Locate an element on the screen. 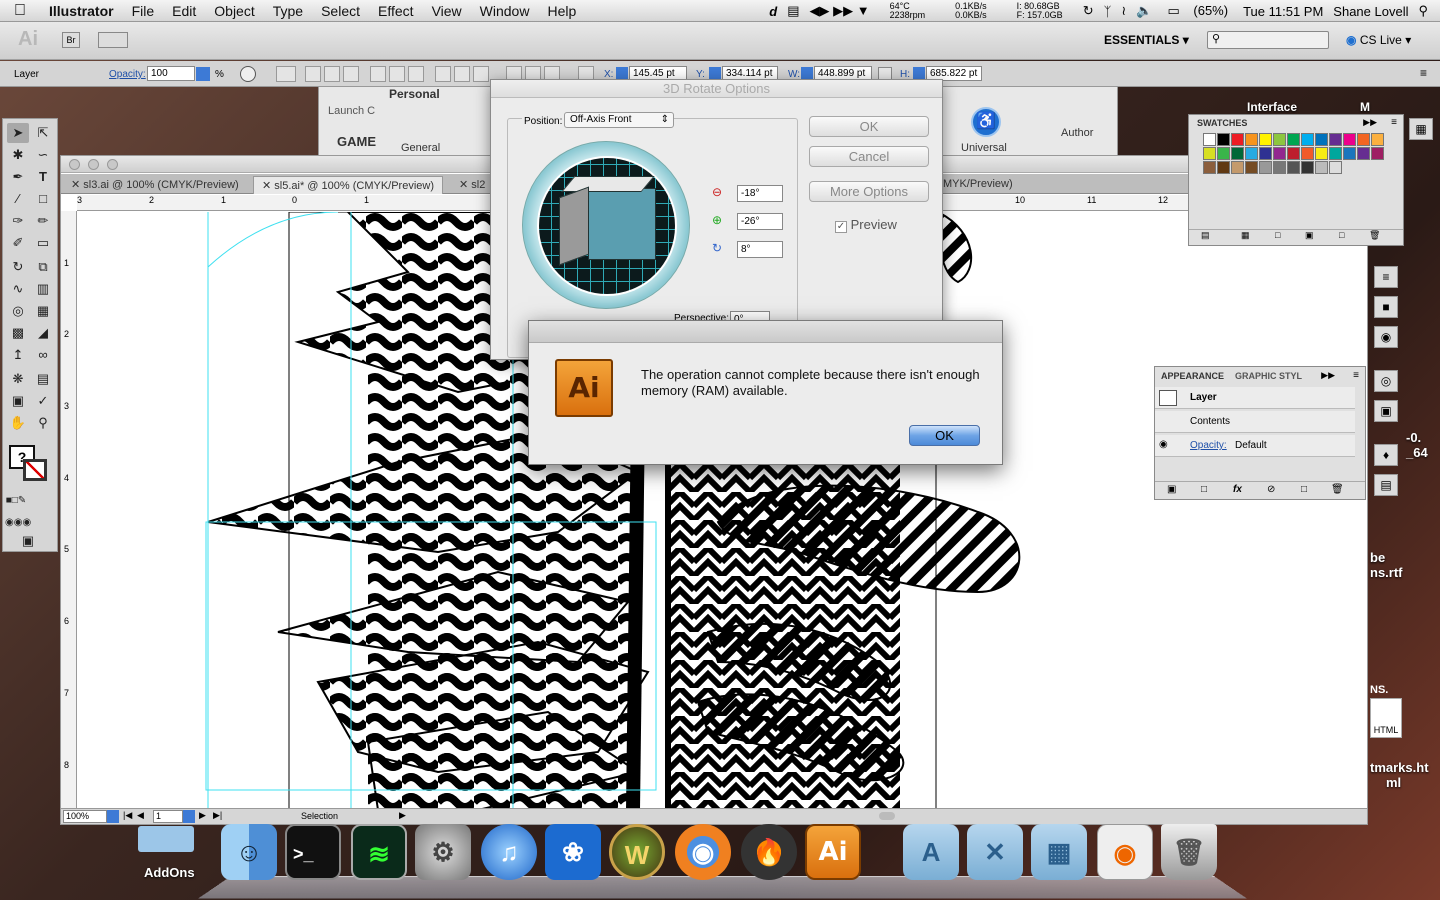 The image size is (1440, 900). spotlight-icon: ⚲ is located at coordinates (1426, 11).